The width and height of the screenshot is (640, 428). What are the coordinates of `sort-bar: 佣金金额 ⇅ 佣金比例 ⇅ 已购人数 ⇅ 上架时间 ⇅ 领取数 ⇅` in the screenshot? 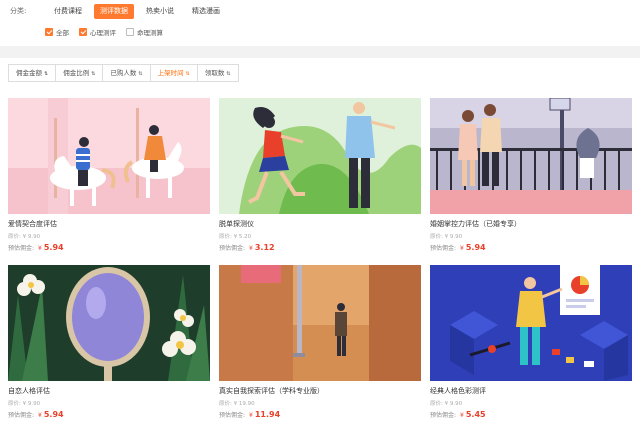 It's located at (320, 73).